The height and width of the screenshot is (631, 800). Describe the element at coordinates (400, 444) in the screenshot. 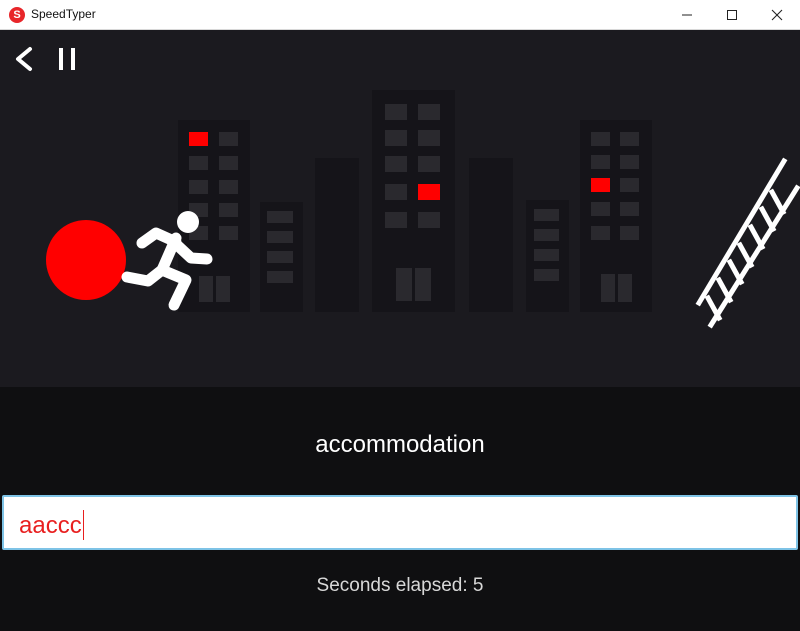

I see `target-word: accommodation` at that location.